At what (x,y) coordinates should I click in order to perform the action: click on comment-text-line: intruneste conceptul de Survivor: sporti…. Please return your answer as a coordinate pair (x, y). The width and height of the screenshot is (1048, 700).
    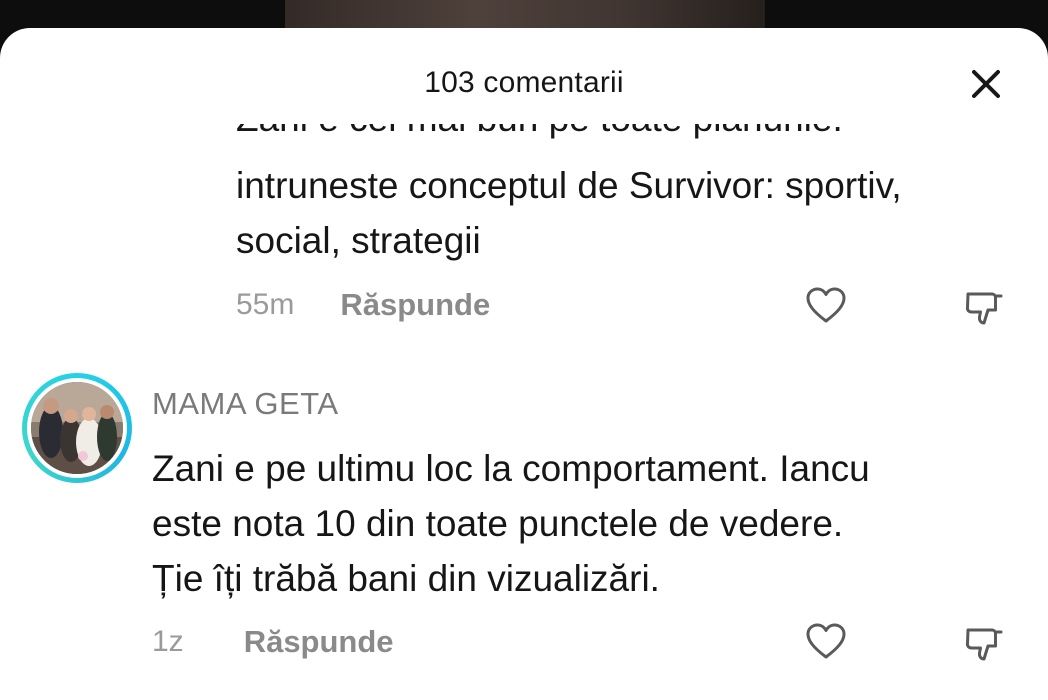
    Looking at the image, I should click on (569, 185).